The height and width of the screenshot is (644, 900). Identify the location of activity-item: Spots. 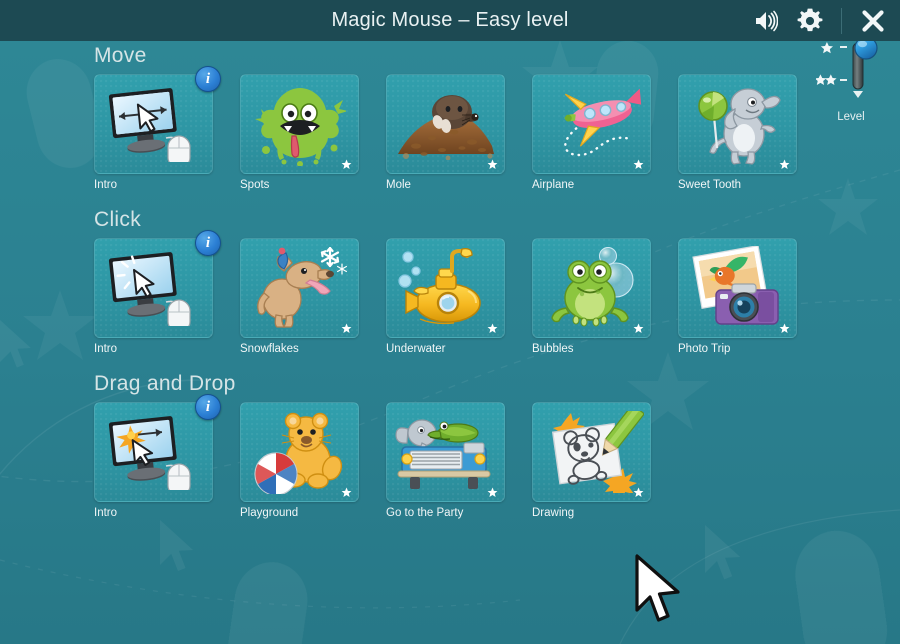
(299, 132).